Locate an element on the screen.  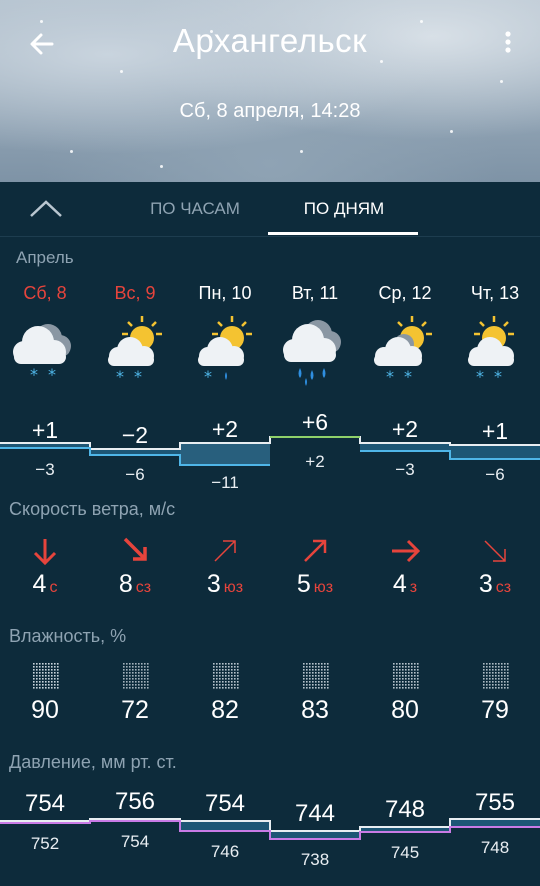
tab-hourly: ПО ЧАСАМ is located at coordinates (195, 209).